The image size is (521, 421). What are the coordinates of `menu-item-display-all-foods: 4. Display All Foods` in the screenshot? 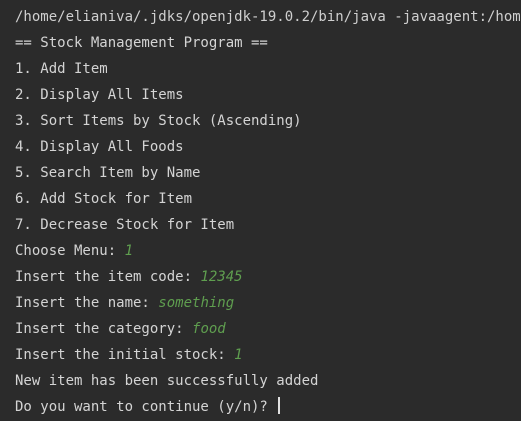 It's located at (99, 147).